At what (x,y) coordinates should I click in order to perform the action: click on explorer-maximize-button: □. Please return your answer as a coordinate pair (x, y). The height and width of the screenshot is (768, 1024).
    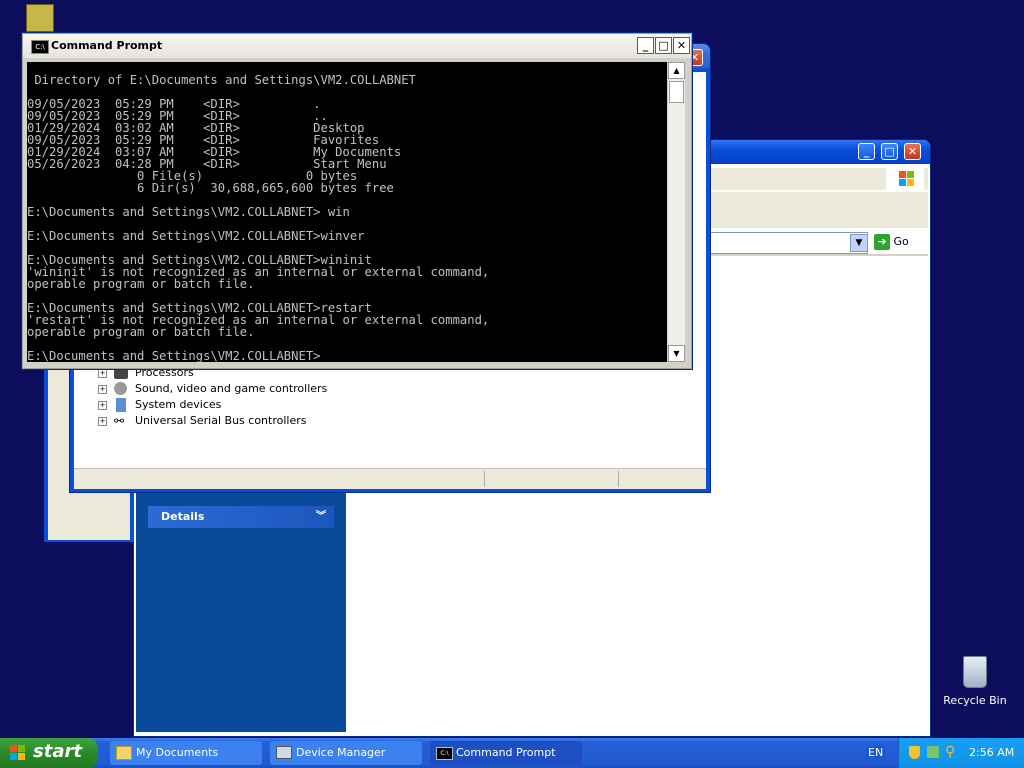
    Looking at the image, I should click on (889, 151).